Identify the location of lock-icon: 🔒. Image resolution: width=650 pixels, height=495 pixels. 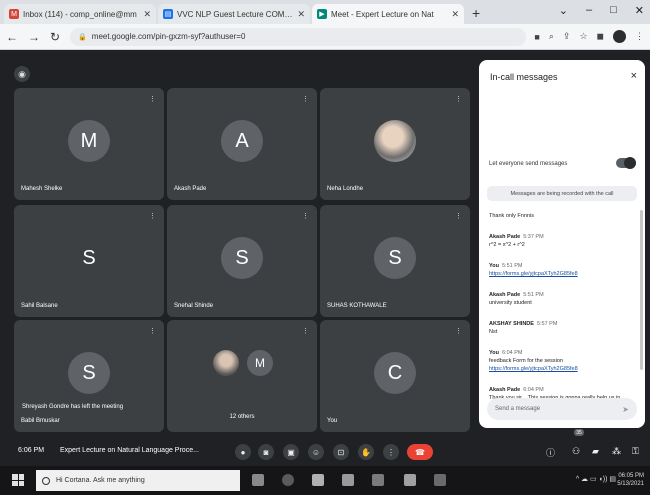
(82, 37).